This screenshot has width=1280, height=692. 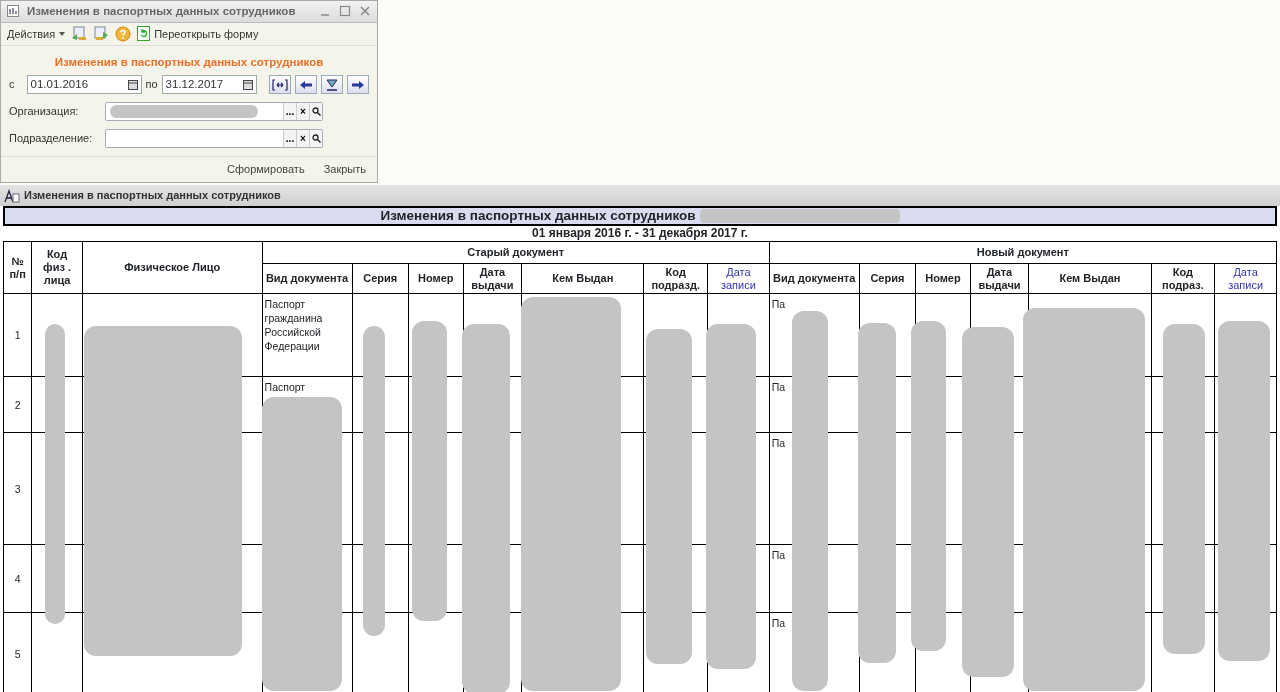 I want to click on filter-icon, so click(x=331, y=84).